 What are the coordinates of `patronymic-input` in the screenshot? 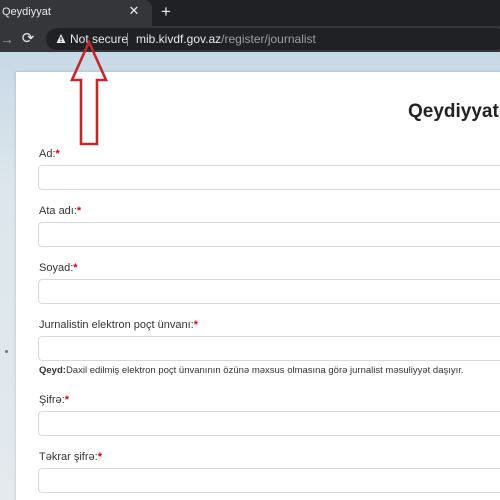 It's located at (269, 234).